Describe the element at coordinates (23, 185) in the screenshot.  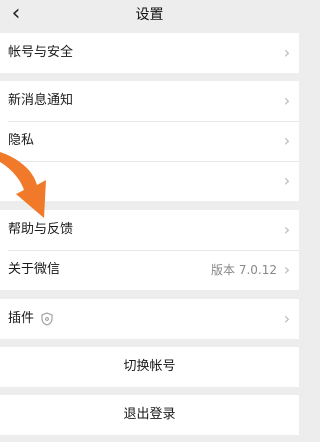
I see `orange-arrow-icon` at that location.